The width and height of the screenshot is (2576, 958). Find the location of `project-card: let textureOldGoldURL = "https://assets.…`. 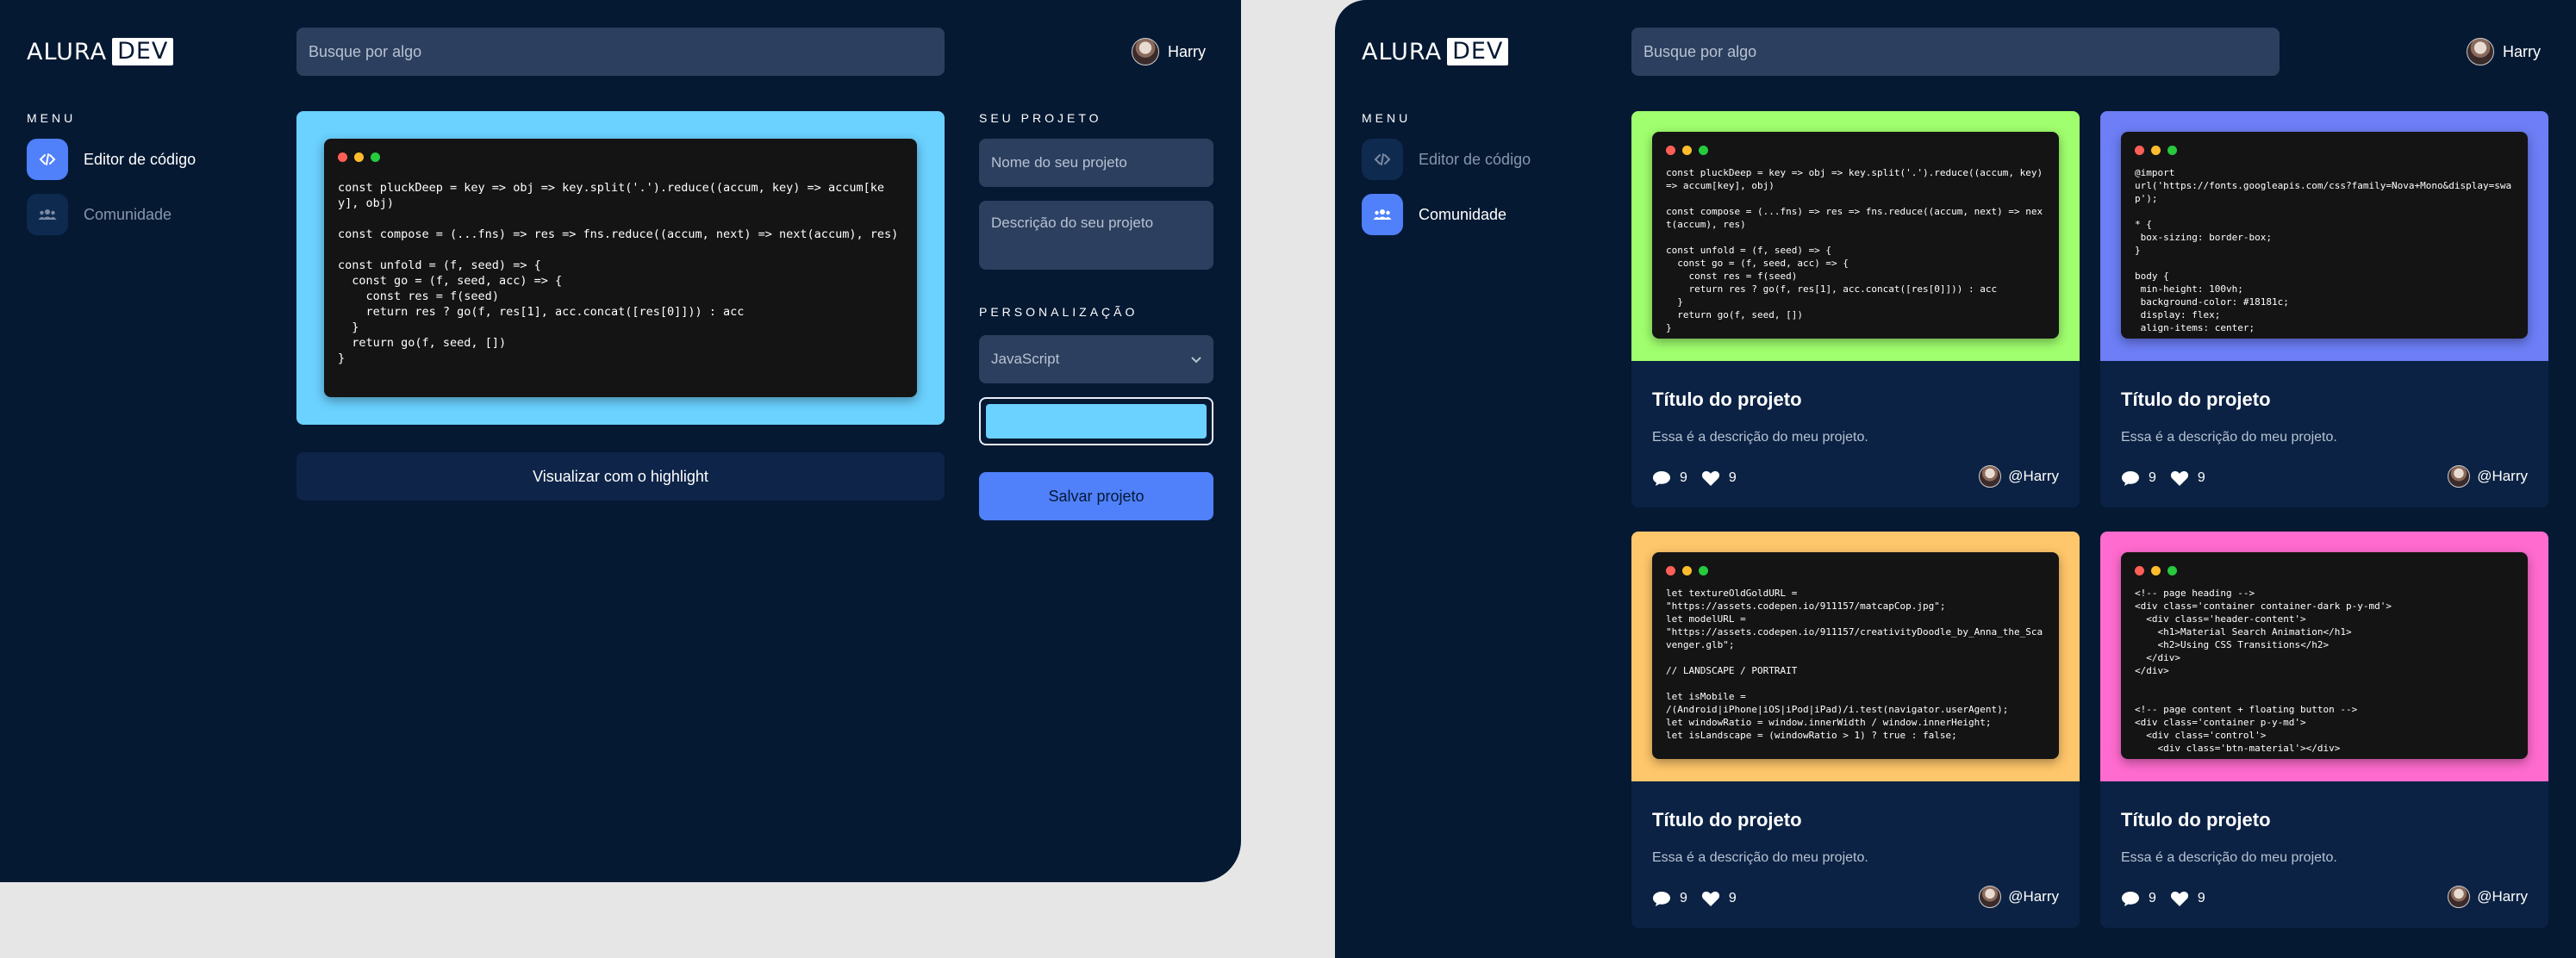

project-card: let textureOldGoldURL = "https://assets.… is located at coordinates (1855, 730).